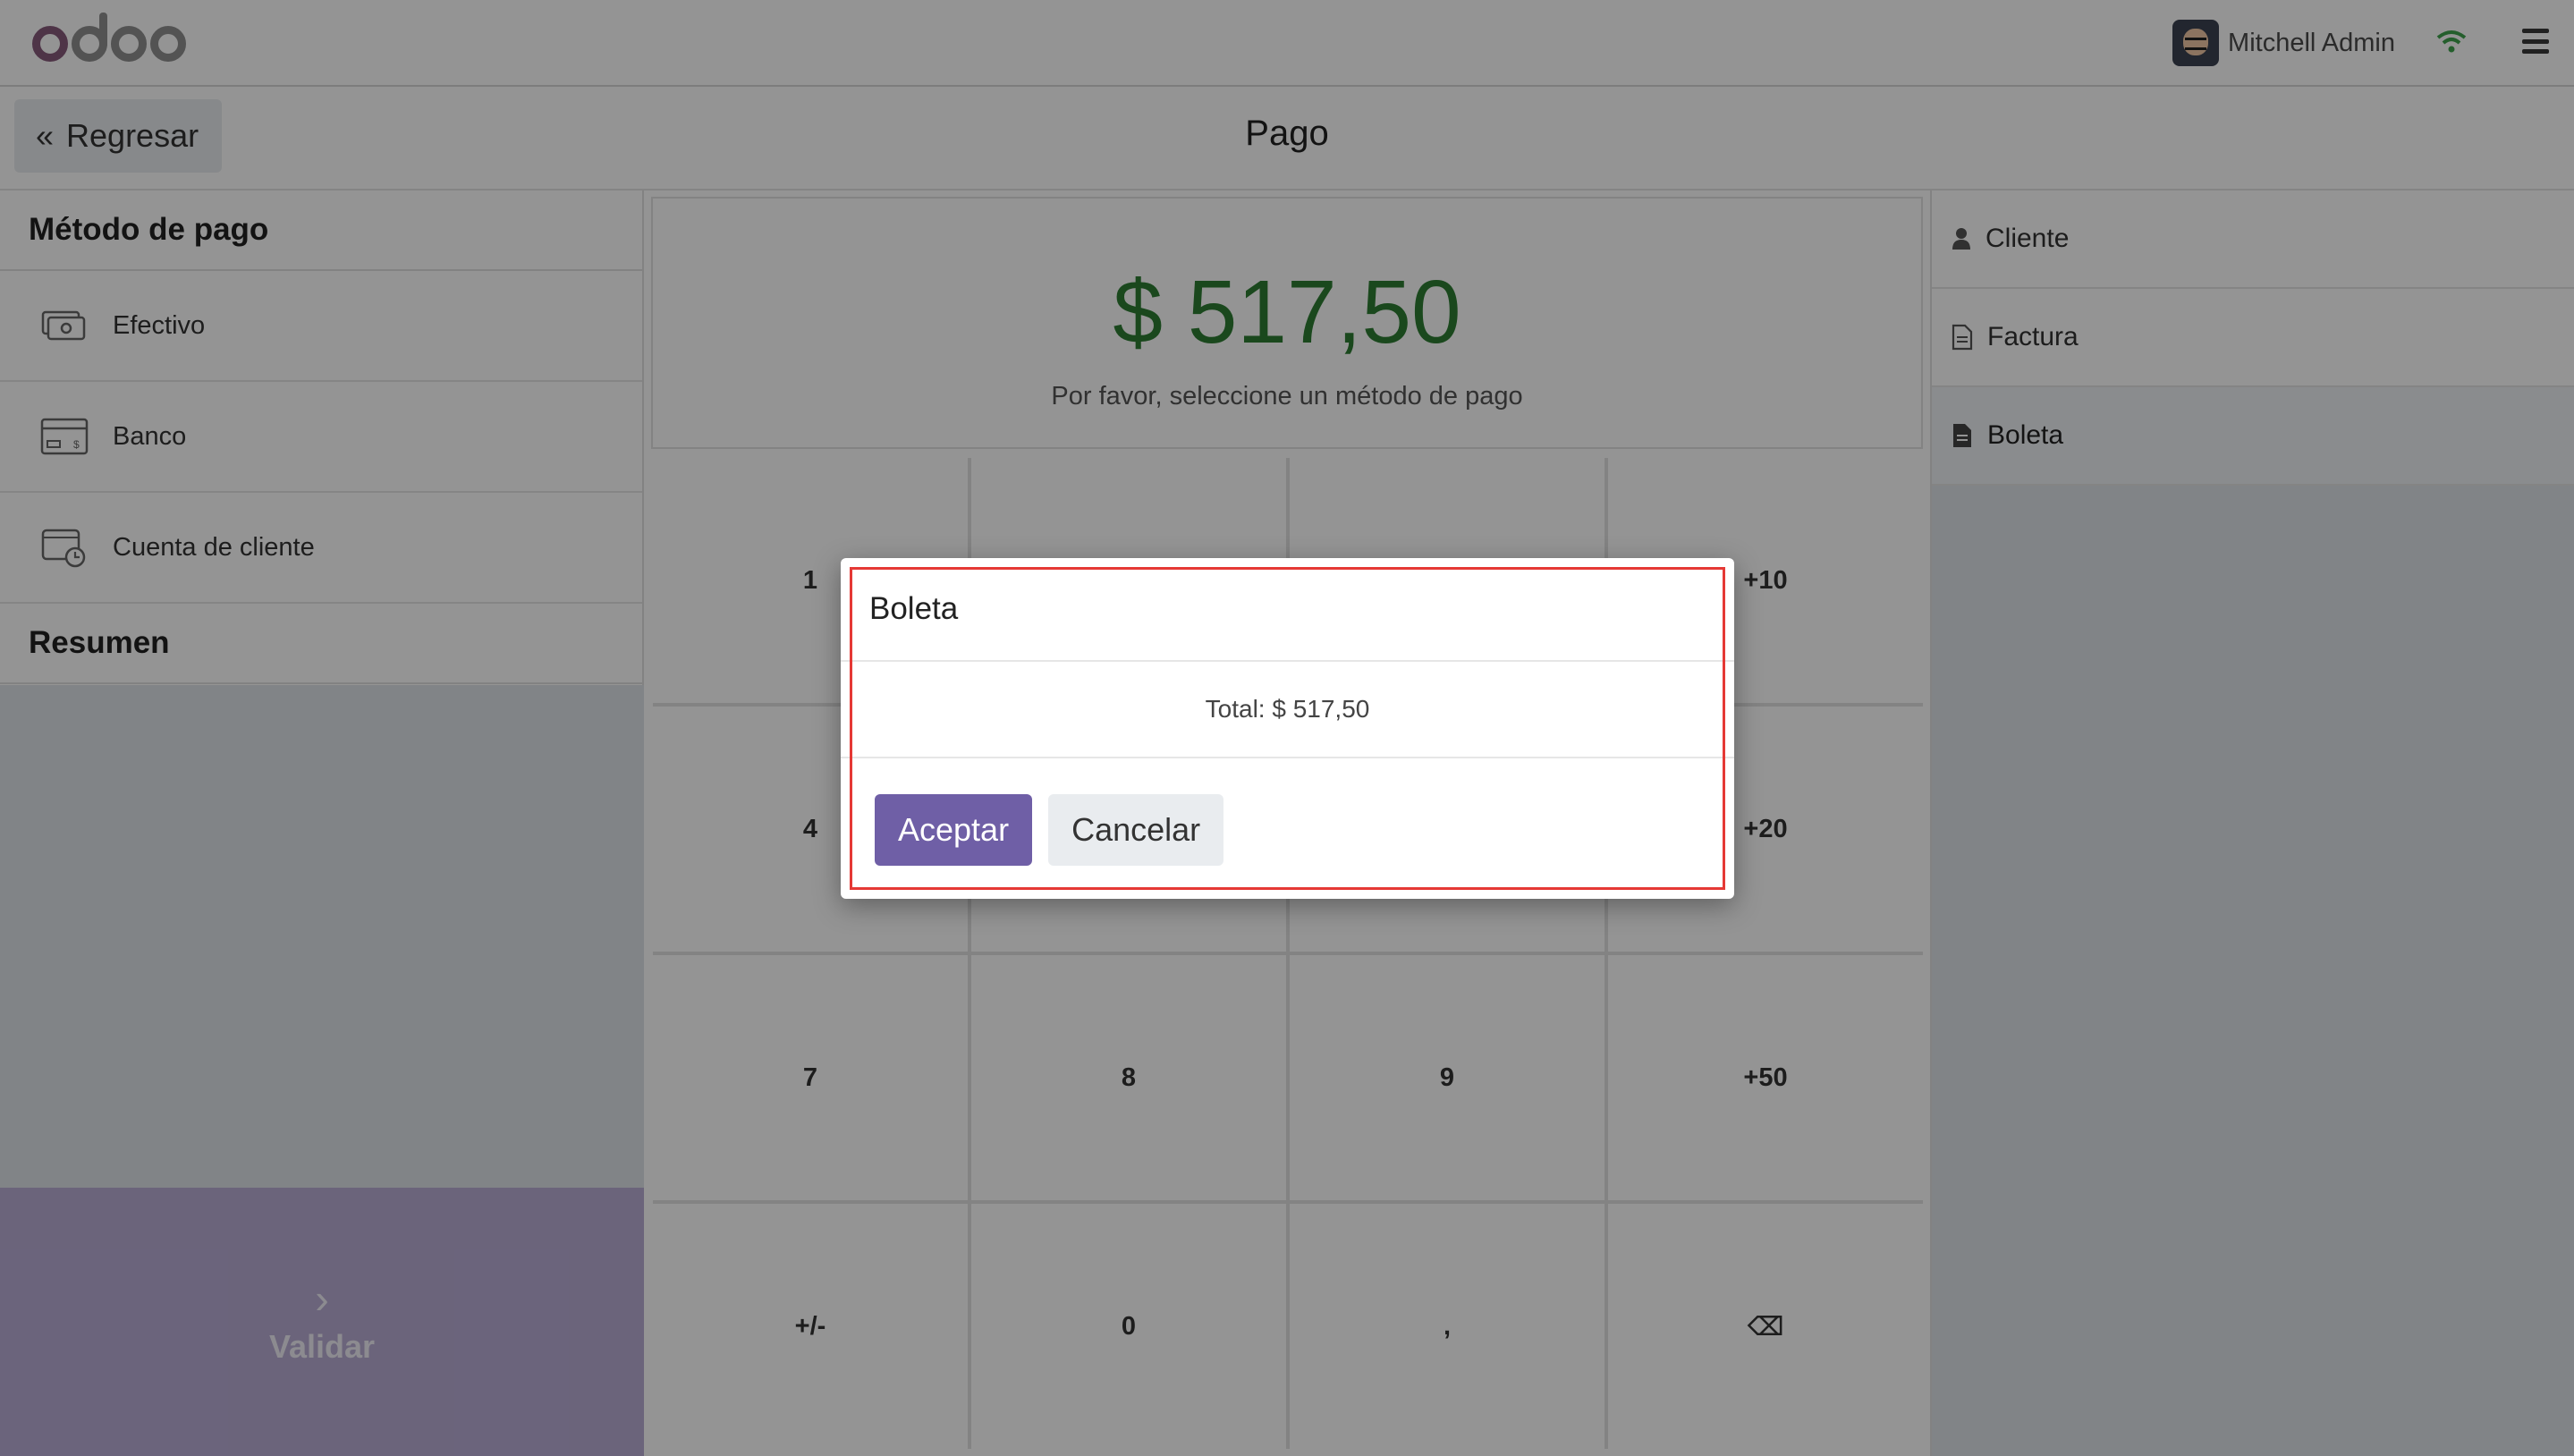 The height and width of the screenshot is (1456, 2574). Describe the element at coordinates (954, 830) in the screenshot. I see `accept-button: Aceptar` at that location.